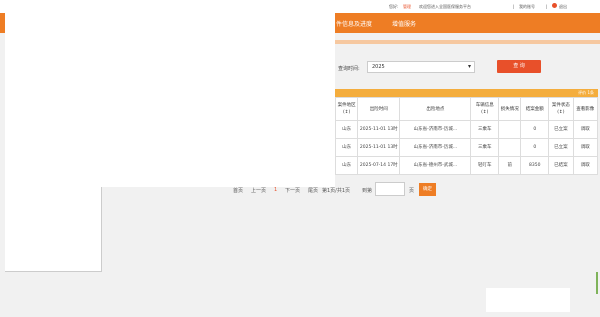 This screenshot has width=600, height=317. I want to click on table-title-bar: 评价 1条, so click(466, 93).